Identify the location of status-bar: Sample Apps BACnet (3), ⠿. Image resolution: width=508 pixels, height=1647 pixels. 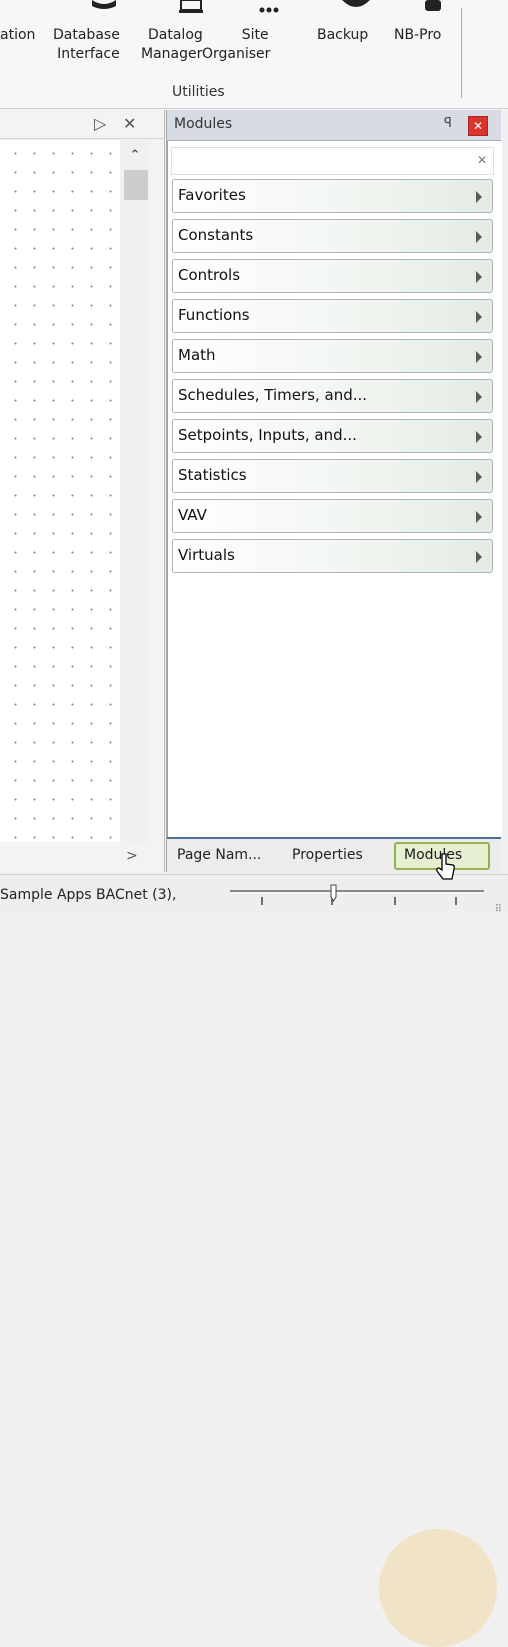
(254, 896).